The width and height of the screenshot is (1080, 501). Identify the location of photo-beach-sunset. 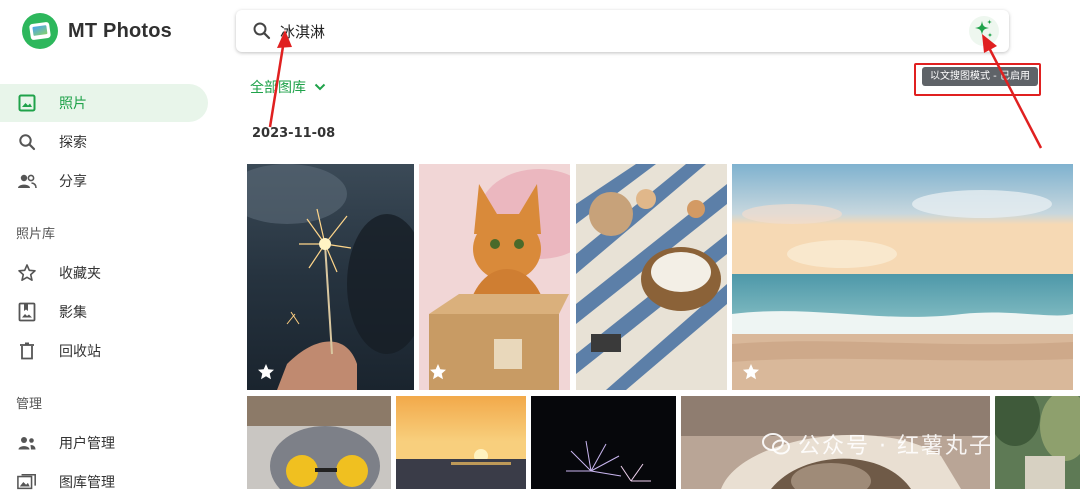
(902, 277).